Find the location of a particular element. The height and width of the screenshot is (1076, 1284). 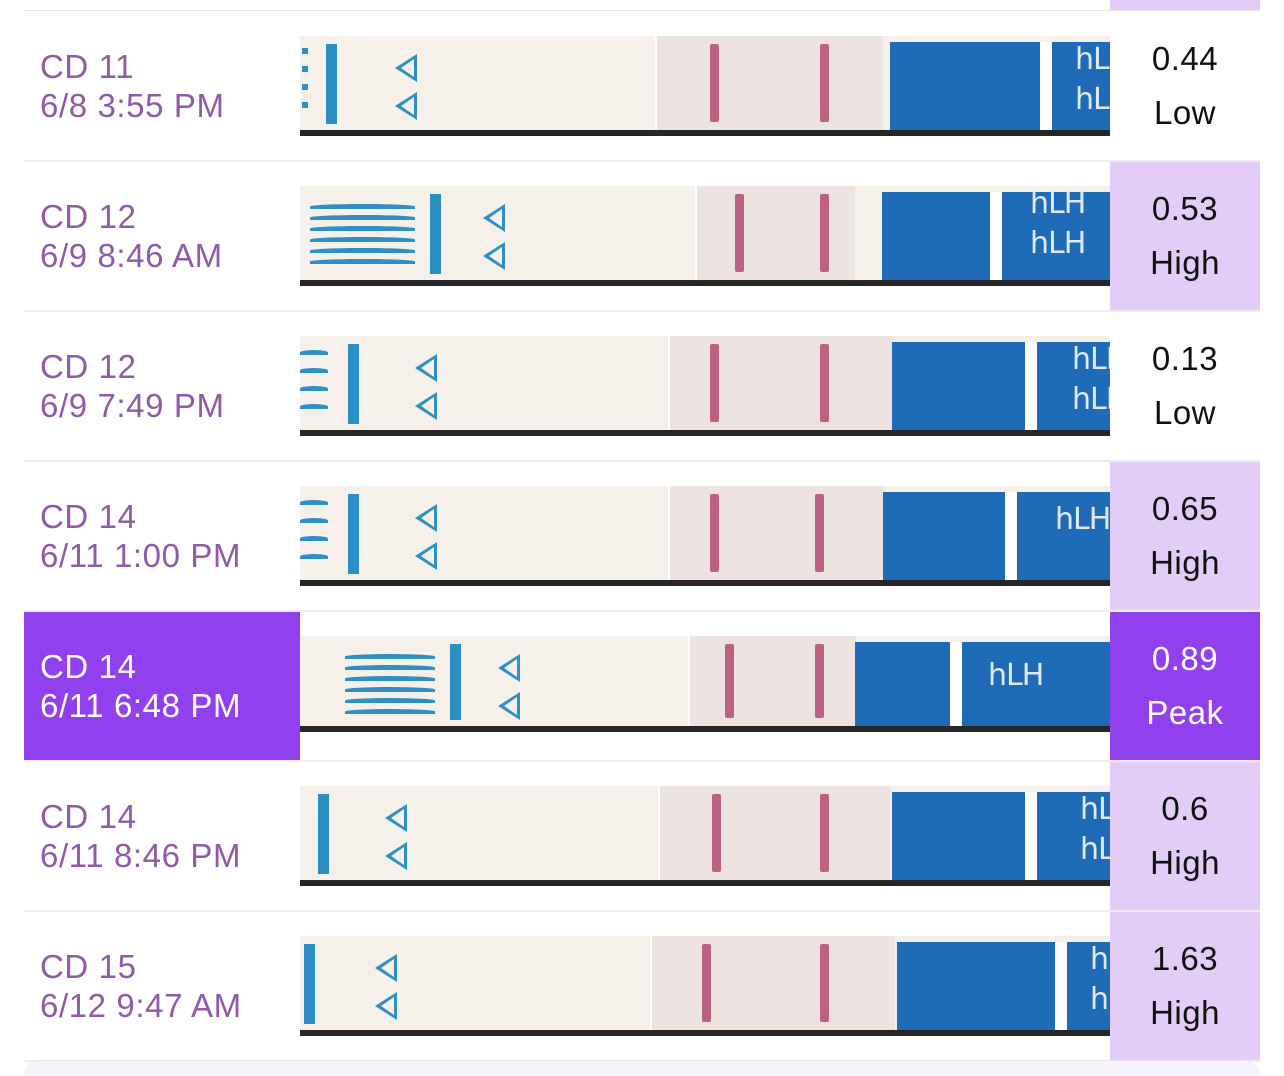

result-cell: 0.13 Low is located at coordinates (1185, 386).